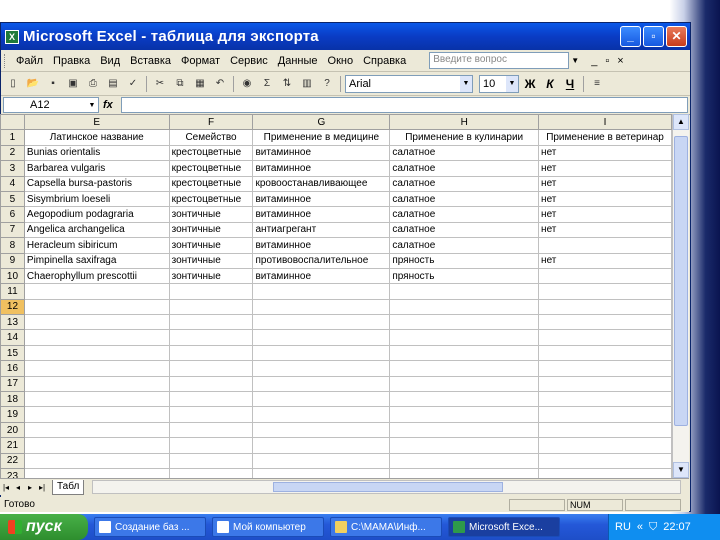  I want to click on column-header-e: E, so click(96, 122).